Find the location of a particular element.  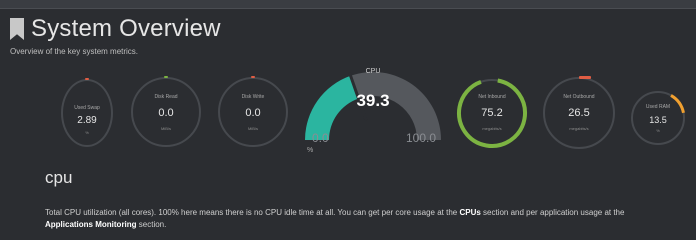

cpu-gauge-min: 0.0 is located at coordinates (320, 138).